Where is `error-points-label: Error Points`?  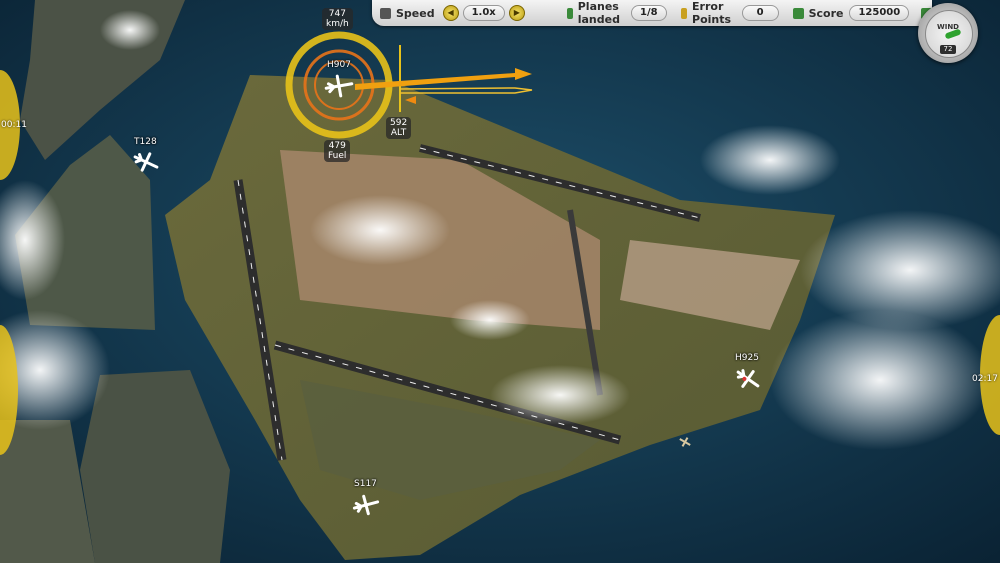 error-points-label: Error Points is located at coordinates (712, 13).